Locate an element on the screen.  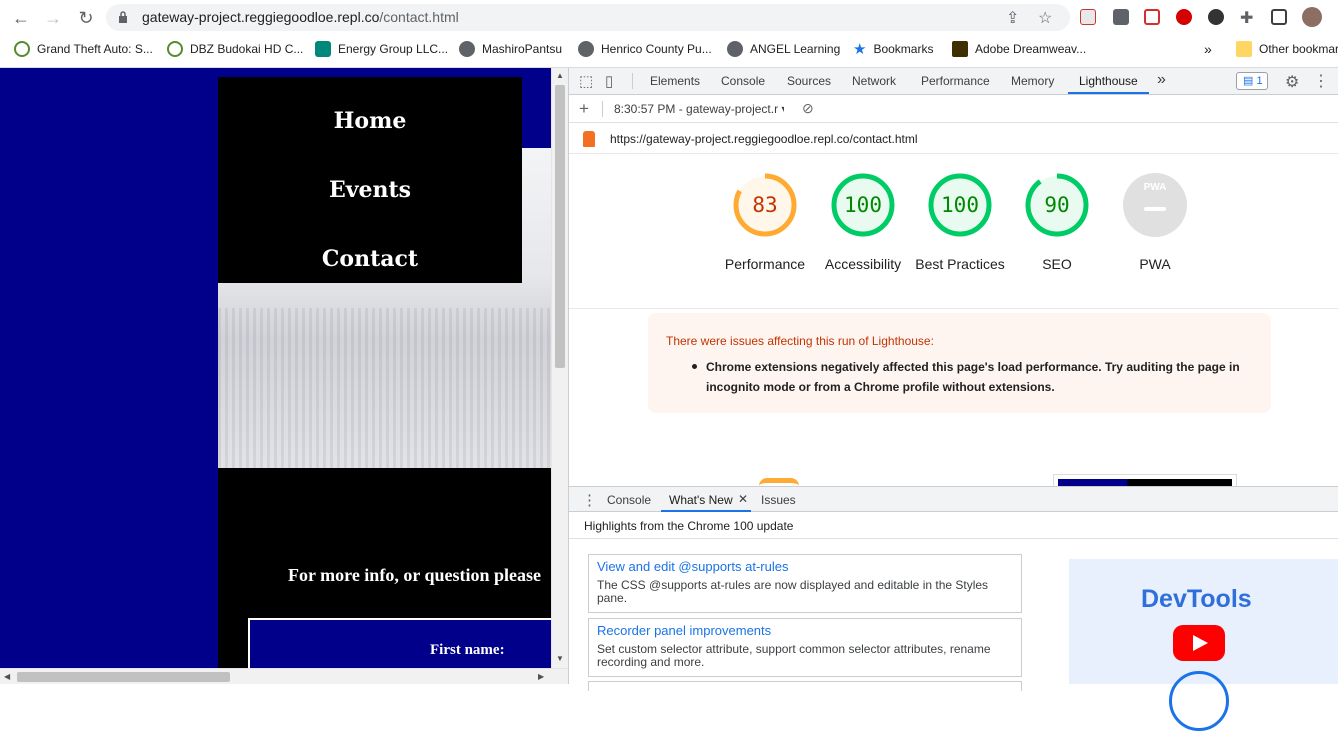
bookmark-item: ★ Bookmarks is located at coordinates (893, 49).